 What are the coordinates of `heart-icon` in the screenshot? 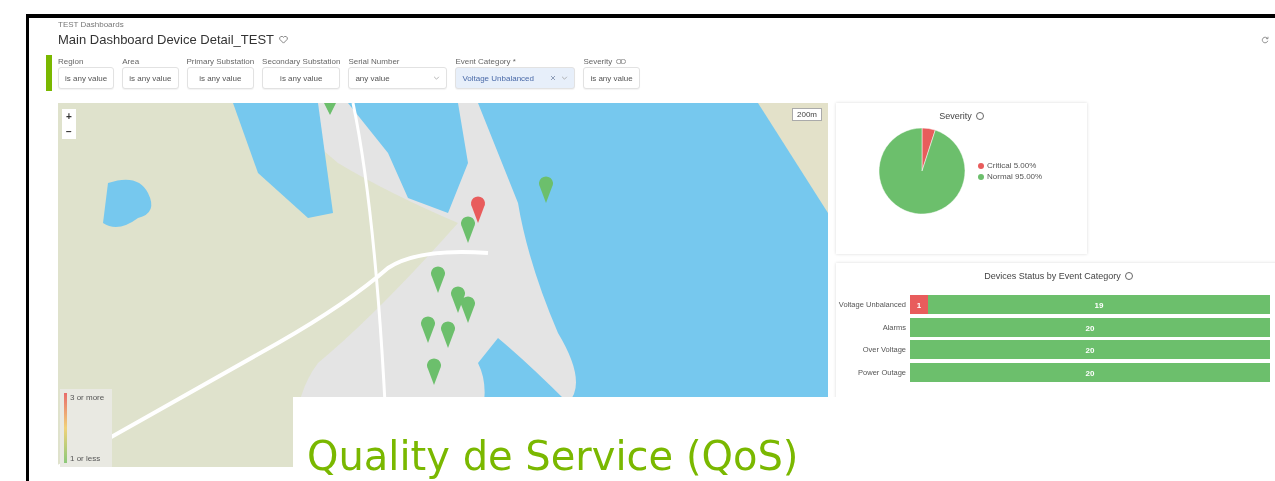 It's located at (284, 39).